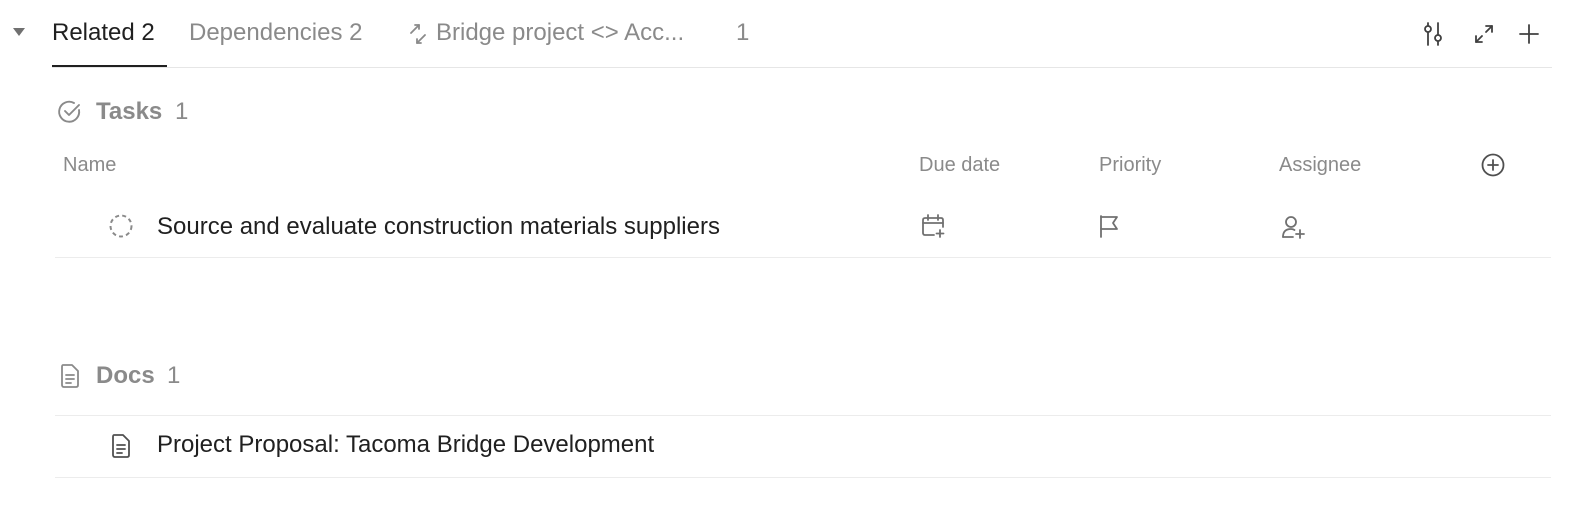  I want to click on dashed-circle-icon, so click(121, 226).